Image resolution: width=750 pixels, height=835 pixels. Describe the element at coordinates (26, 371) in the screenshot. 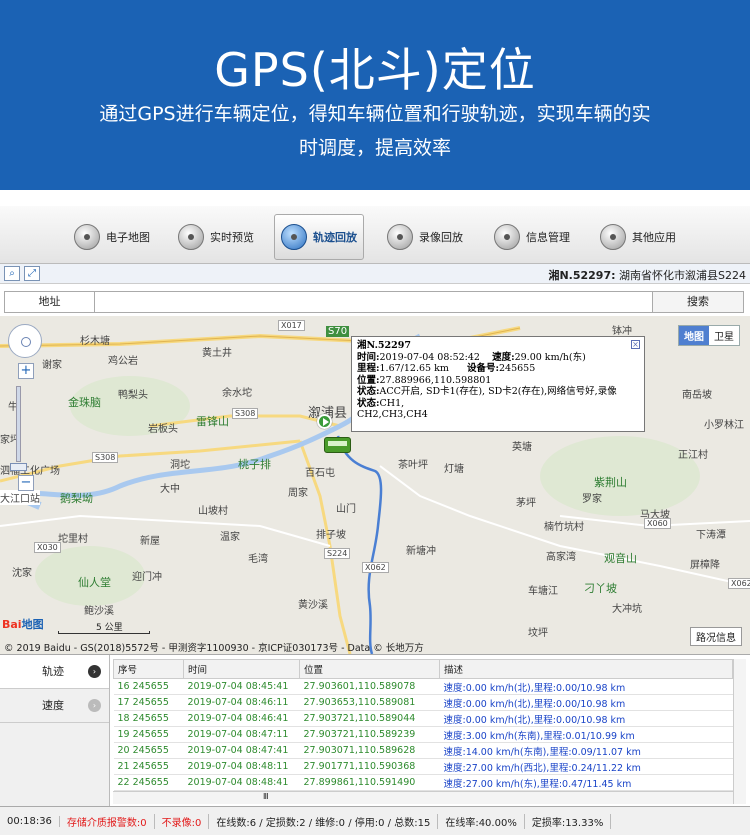

I see `zoom-in-button: +` at that location.